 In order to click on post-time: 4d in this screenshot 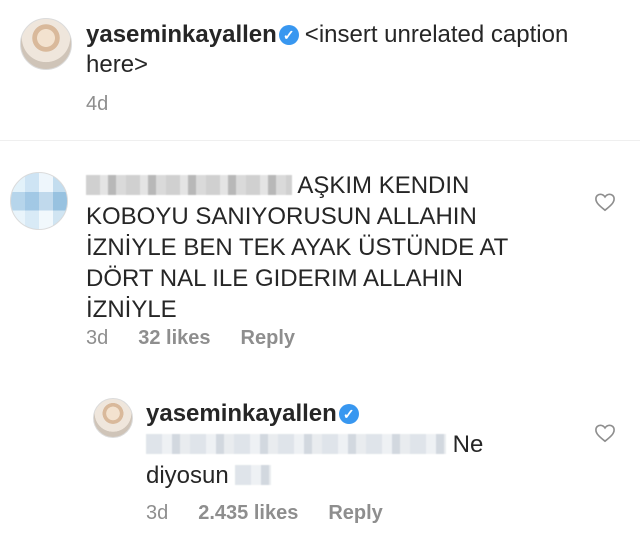, I will do `click(97, 104)`.